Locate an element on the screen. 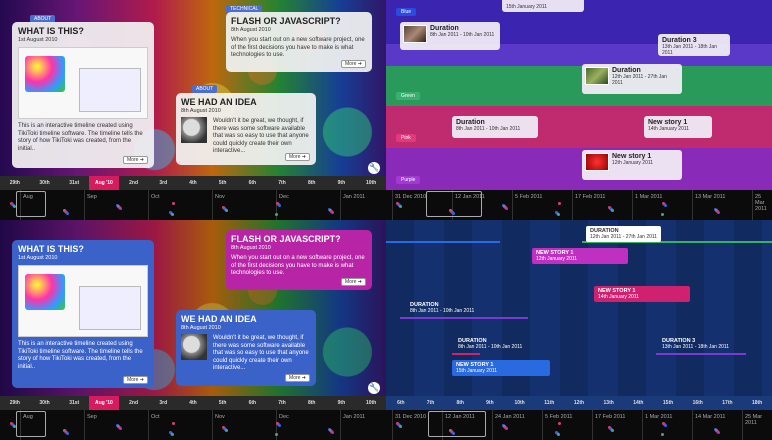  story-card-duration-3: Duration 3 13th Jan 2011 - 18th Jan 2011 is located at coordinates (694, 45).